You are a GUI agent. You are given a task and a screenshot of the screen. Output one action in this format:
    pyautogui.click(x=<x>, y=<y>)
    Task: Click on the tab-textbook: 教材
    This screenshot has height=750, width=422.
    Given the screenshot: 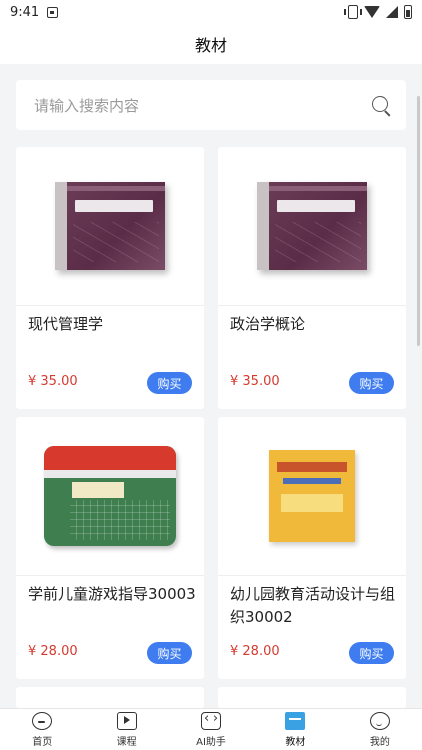 What is the action you would take?
    pyautogui.click(x=295, y=729)
    